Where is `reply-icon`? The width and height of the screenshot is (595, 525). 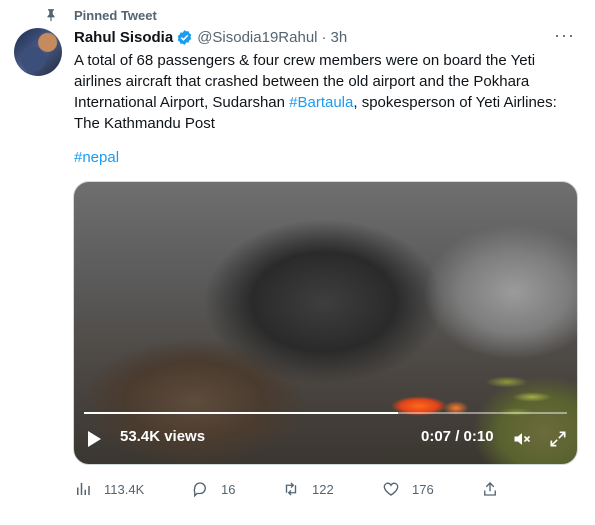 reply-icon is located at coordinates (199, 490).